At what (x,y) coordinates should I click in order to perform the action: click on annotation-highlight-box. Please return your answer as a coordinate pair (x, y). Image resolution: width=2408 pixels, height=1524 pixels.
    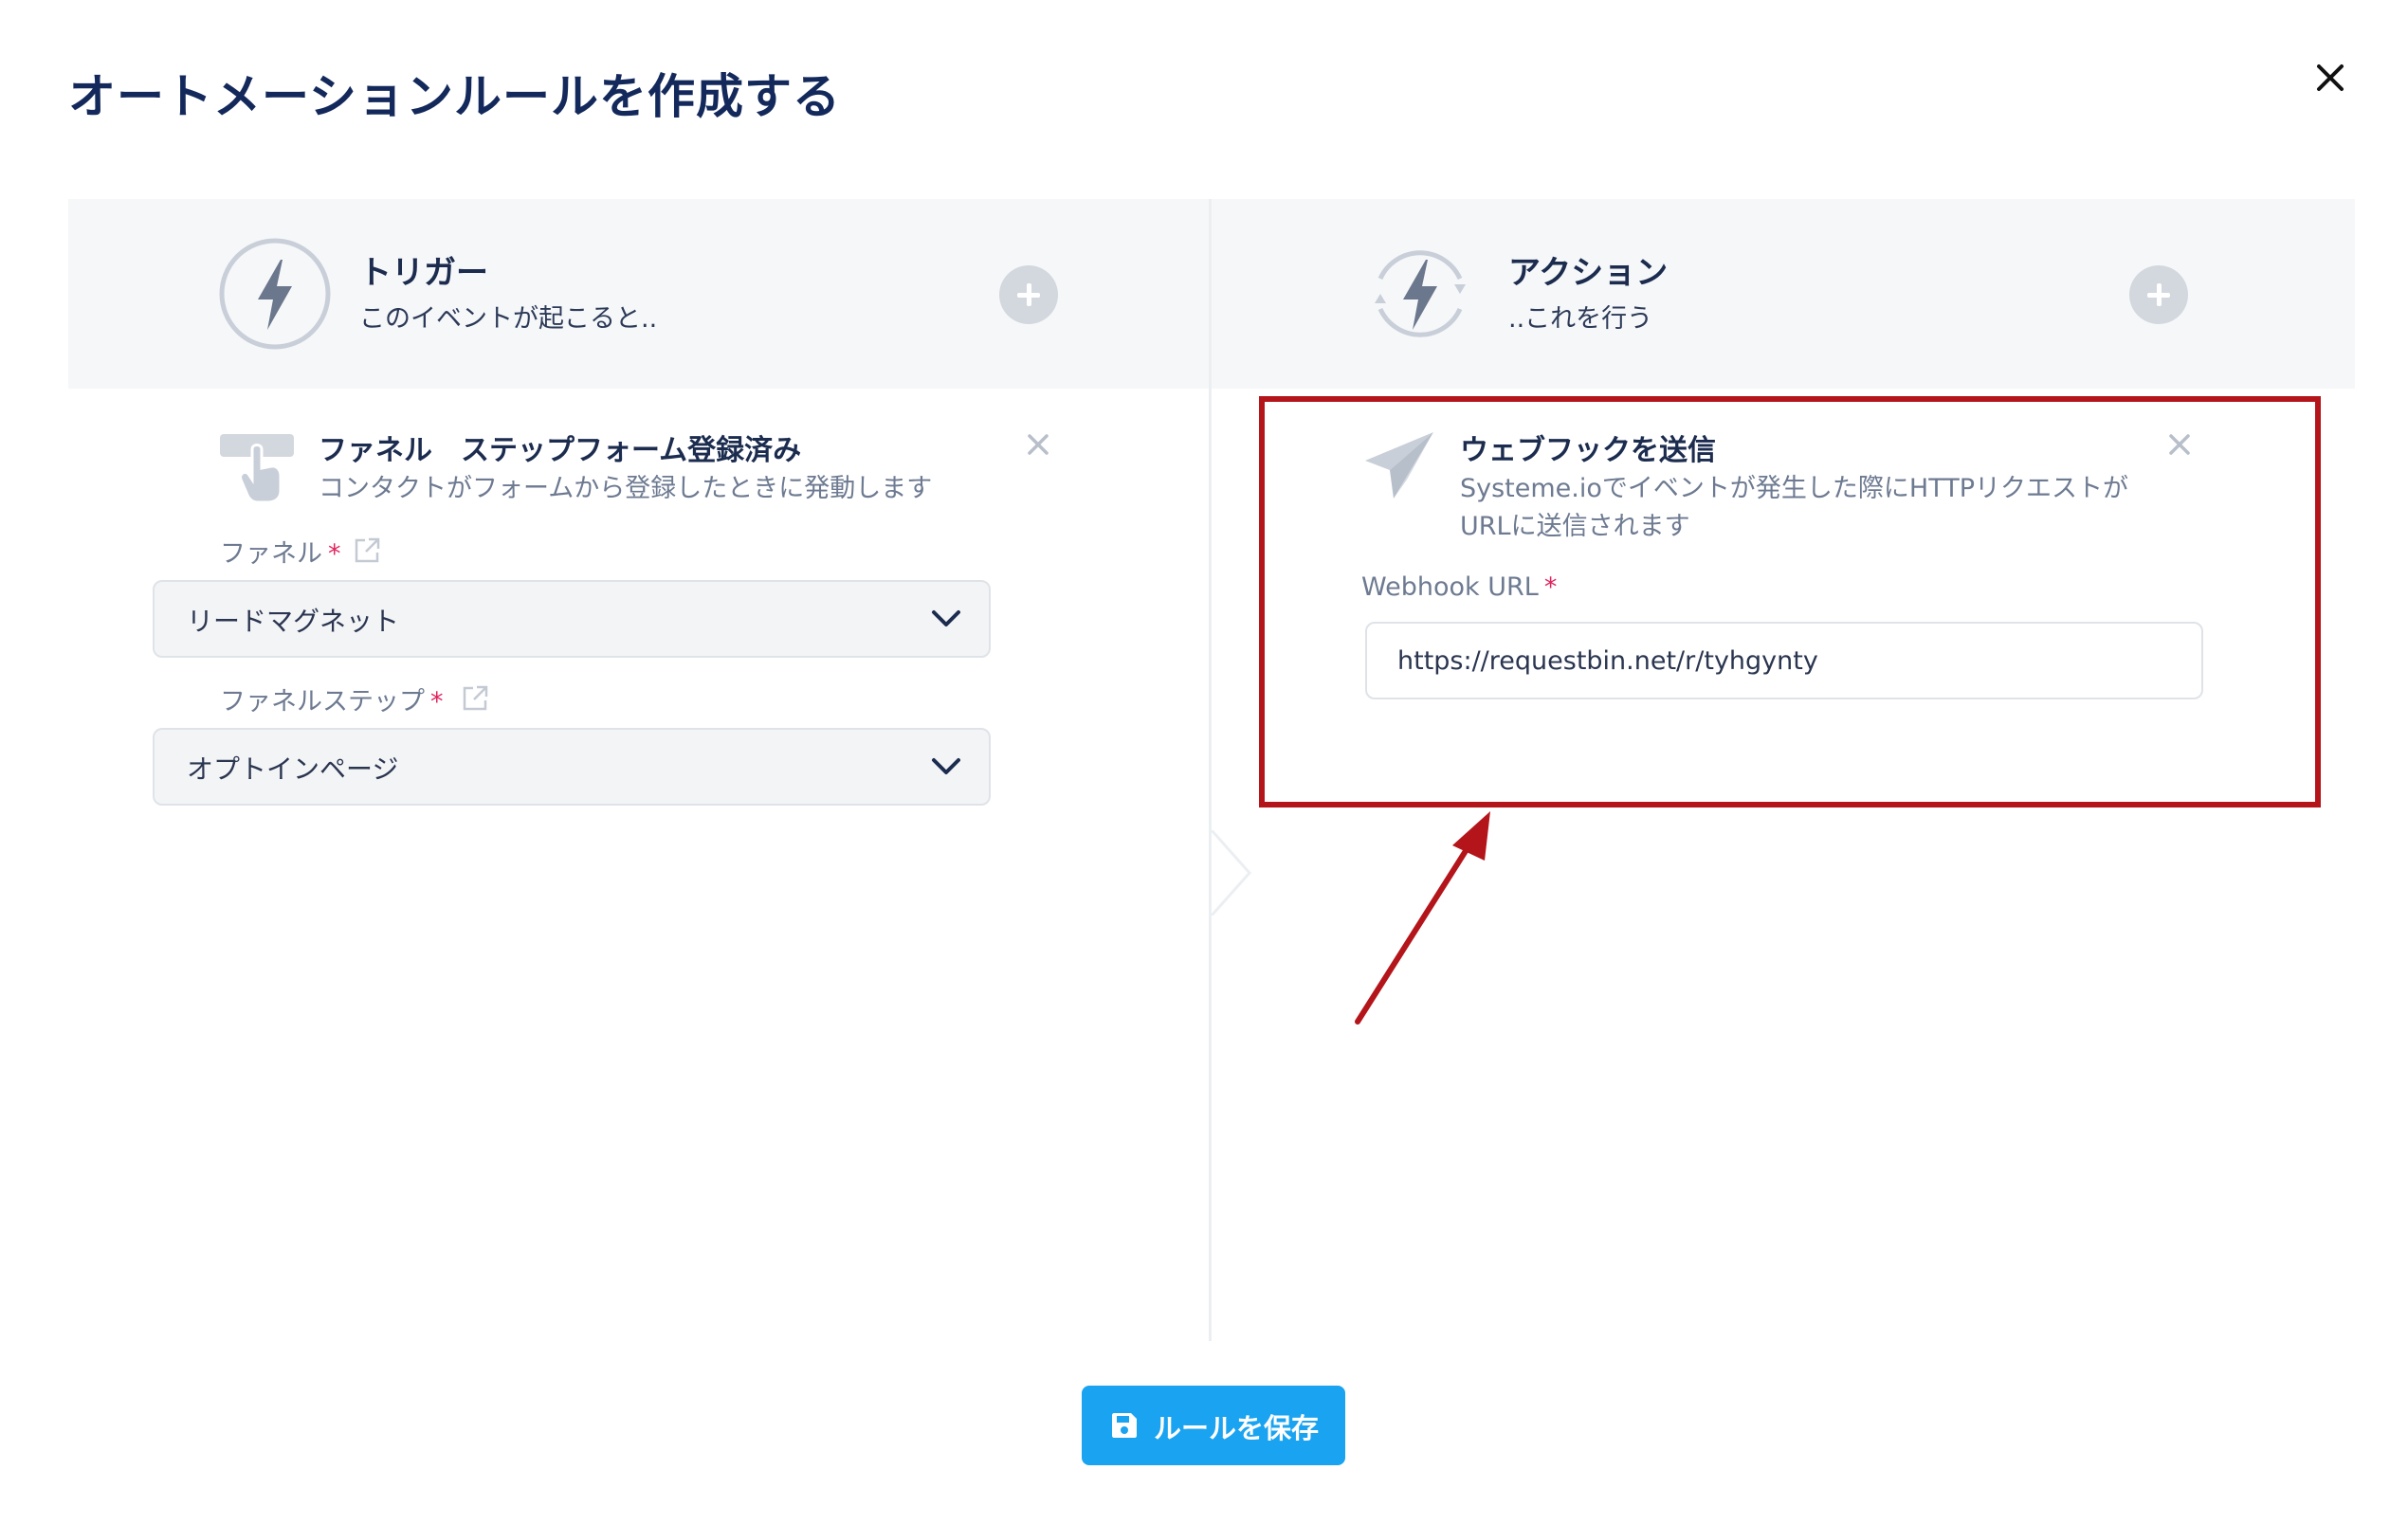
    Looking at the image, I should click on (1790, 601).